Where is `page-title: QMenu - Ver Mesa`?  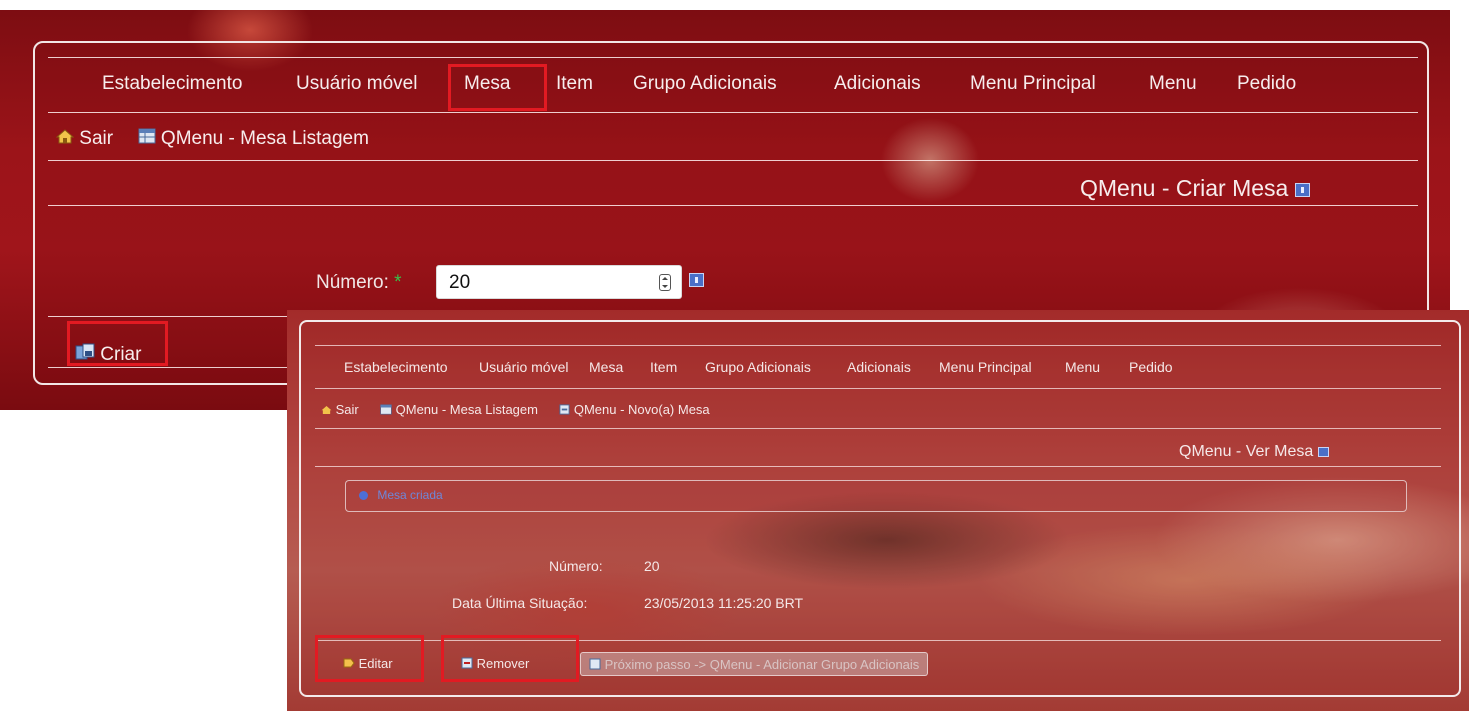 page-title: QMenu - Ver Mesa is located at coordinates (1254, 452).